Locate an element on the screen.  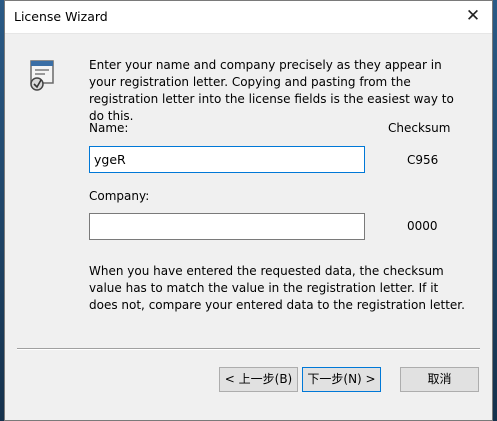
back-button-label: < 上一步(B) is located at coordinates (258, 379).